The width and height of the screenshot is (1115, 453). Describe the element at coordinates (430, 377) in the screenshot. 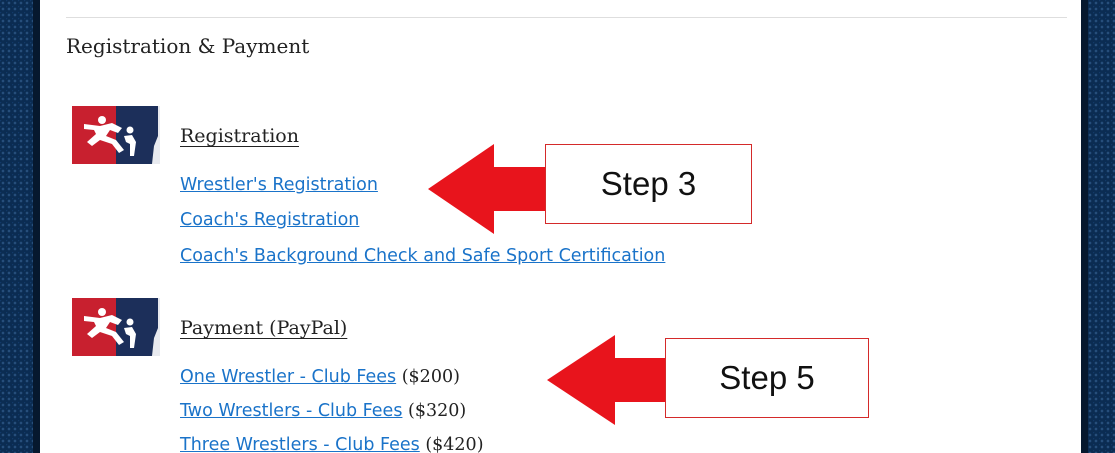

I see `price-label: ($200)` at that location.